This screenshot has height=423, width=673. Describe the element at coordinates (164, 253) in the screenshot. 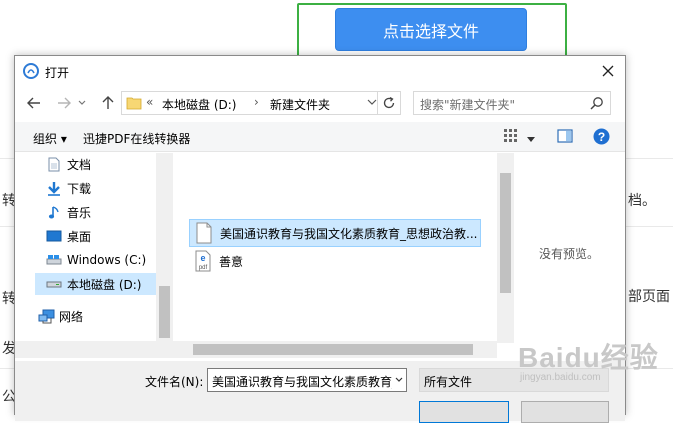

I see `sidebar-scrollbar` at that location.